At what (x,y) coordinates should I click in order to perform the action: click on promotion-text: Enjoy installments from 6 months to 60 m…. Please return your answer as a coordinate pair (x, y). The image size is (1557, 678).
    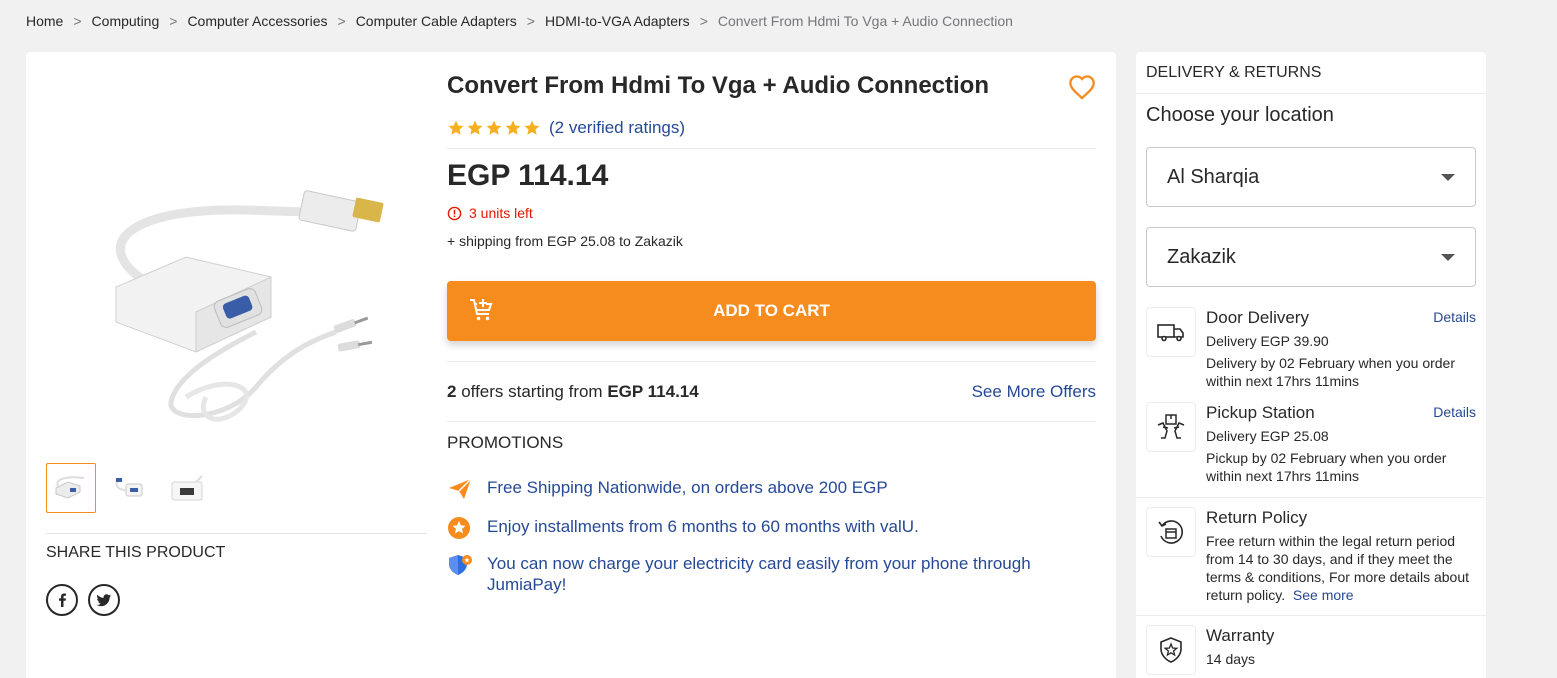
    Looking at the image, I should click on (703, 526).